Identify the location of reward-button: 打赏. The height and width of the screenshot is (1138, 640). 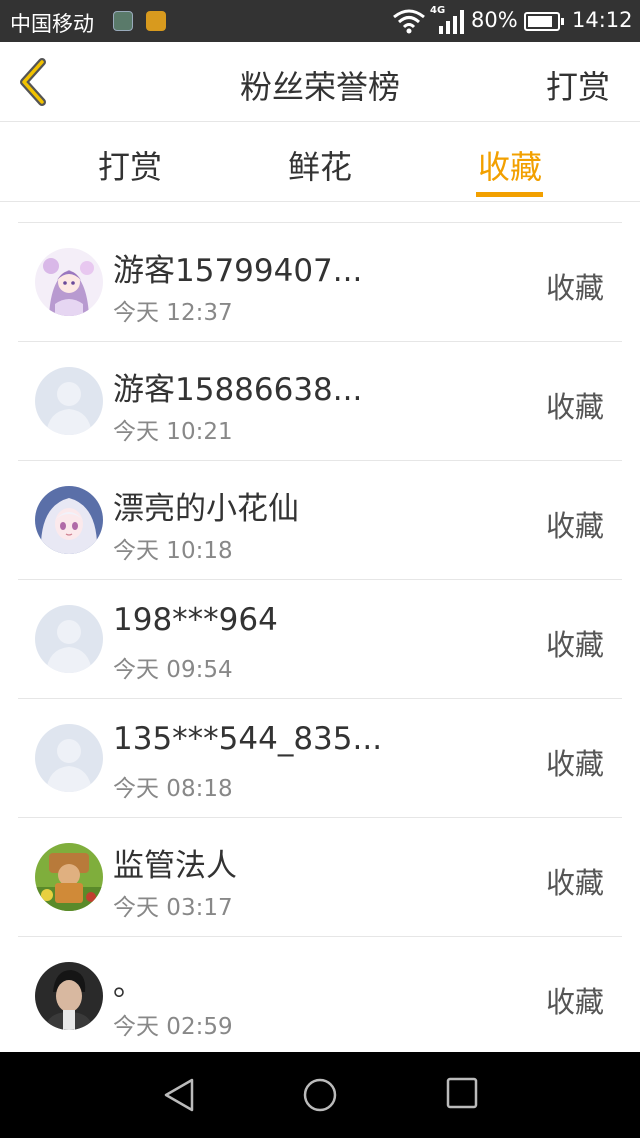
(578, 85).